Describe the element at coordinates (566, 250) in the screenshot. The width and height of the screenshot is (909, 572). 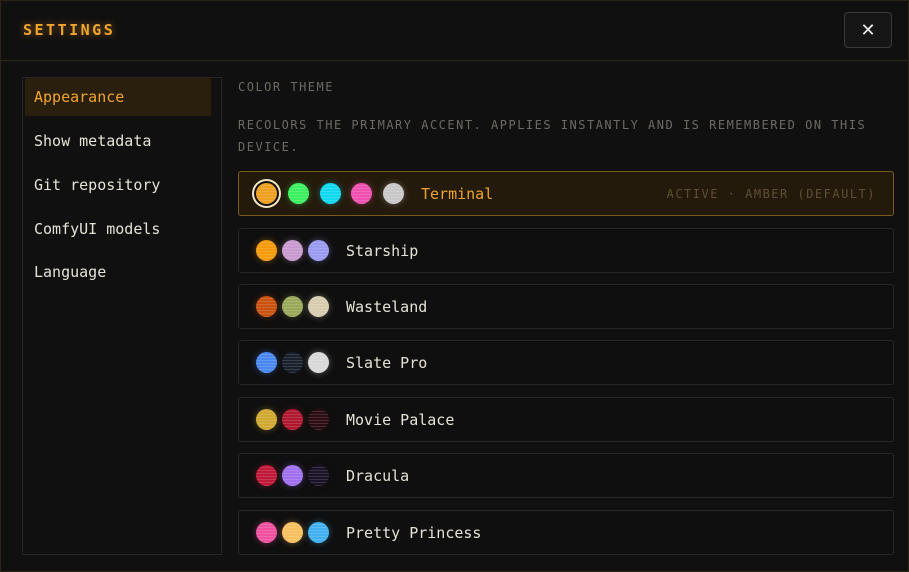
I see `theme-option-starship: Starship` at that location.